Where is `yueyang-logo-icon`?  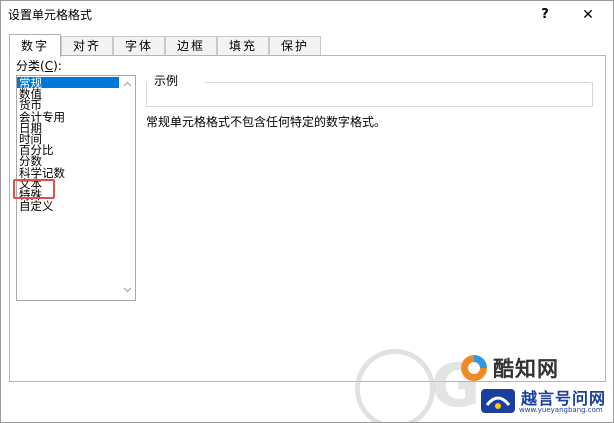 yueyang-logo-icon is located at coordinates (498, 401).